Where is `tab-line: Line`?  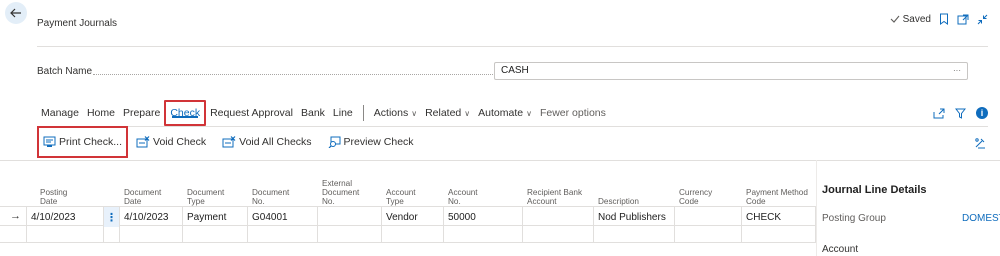 tab-line: Line is located at coordinates (343, 113).